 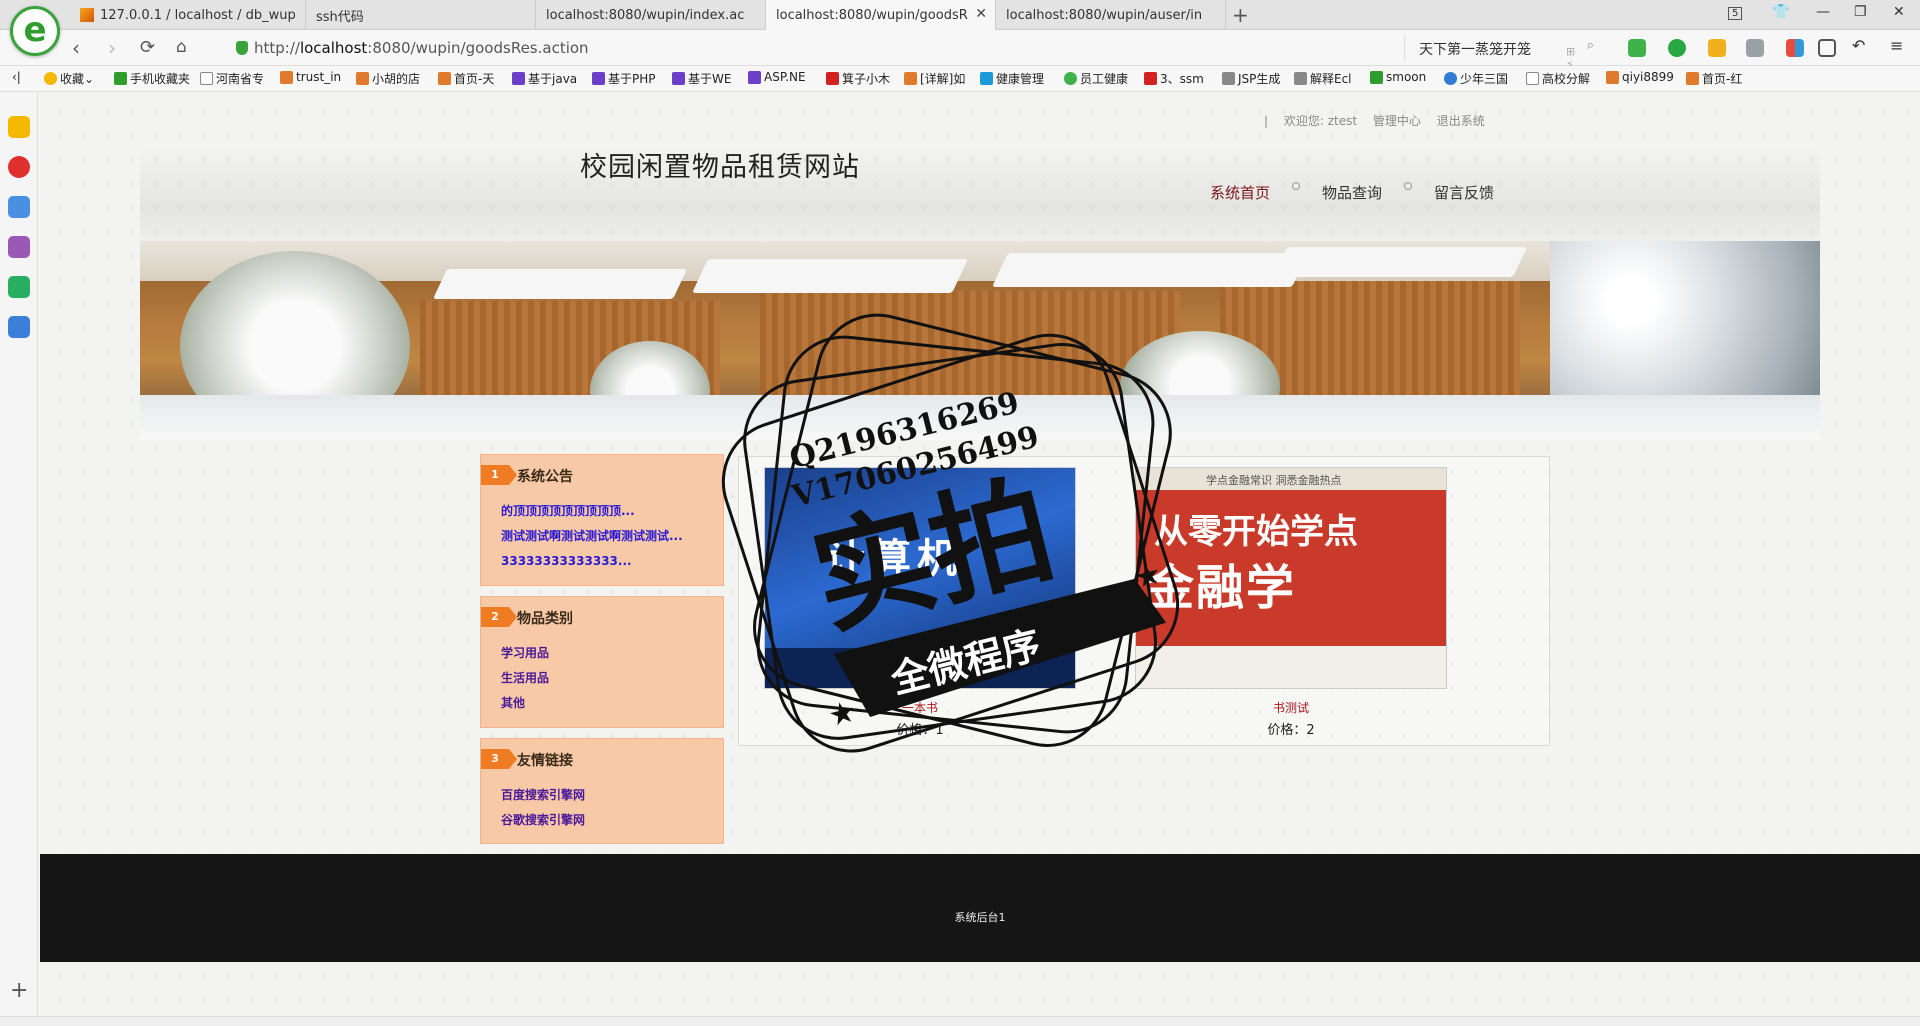 I want to click on bookmark-item: 首页-红, so click(x=1714, y=78).